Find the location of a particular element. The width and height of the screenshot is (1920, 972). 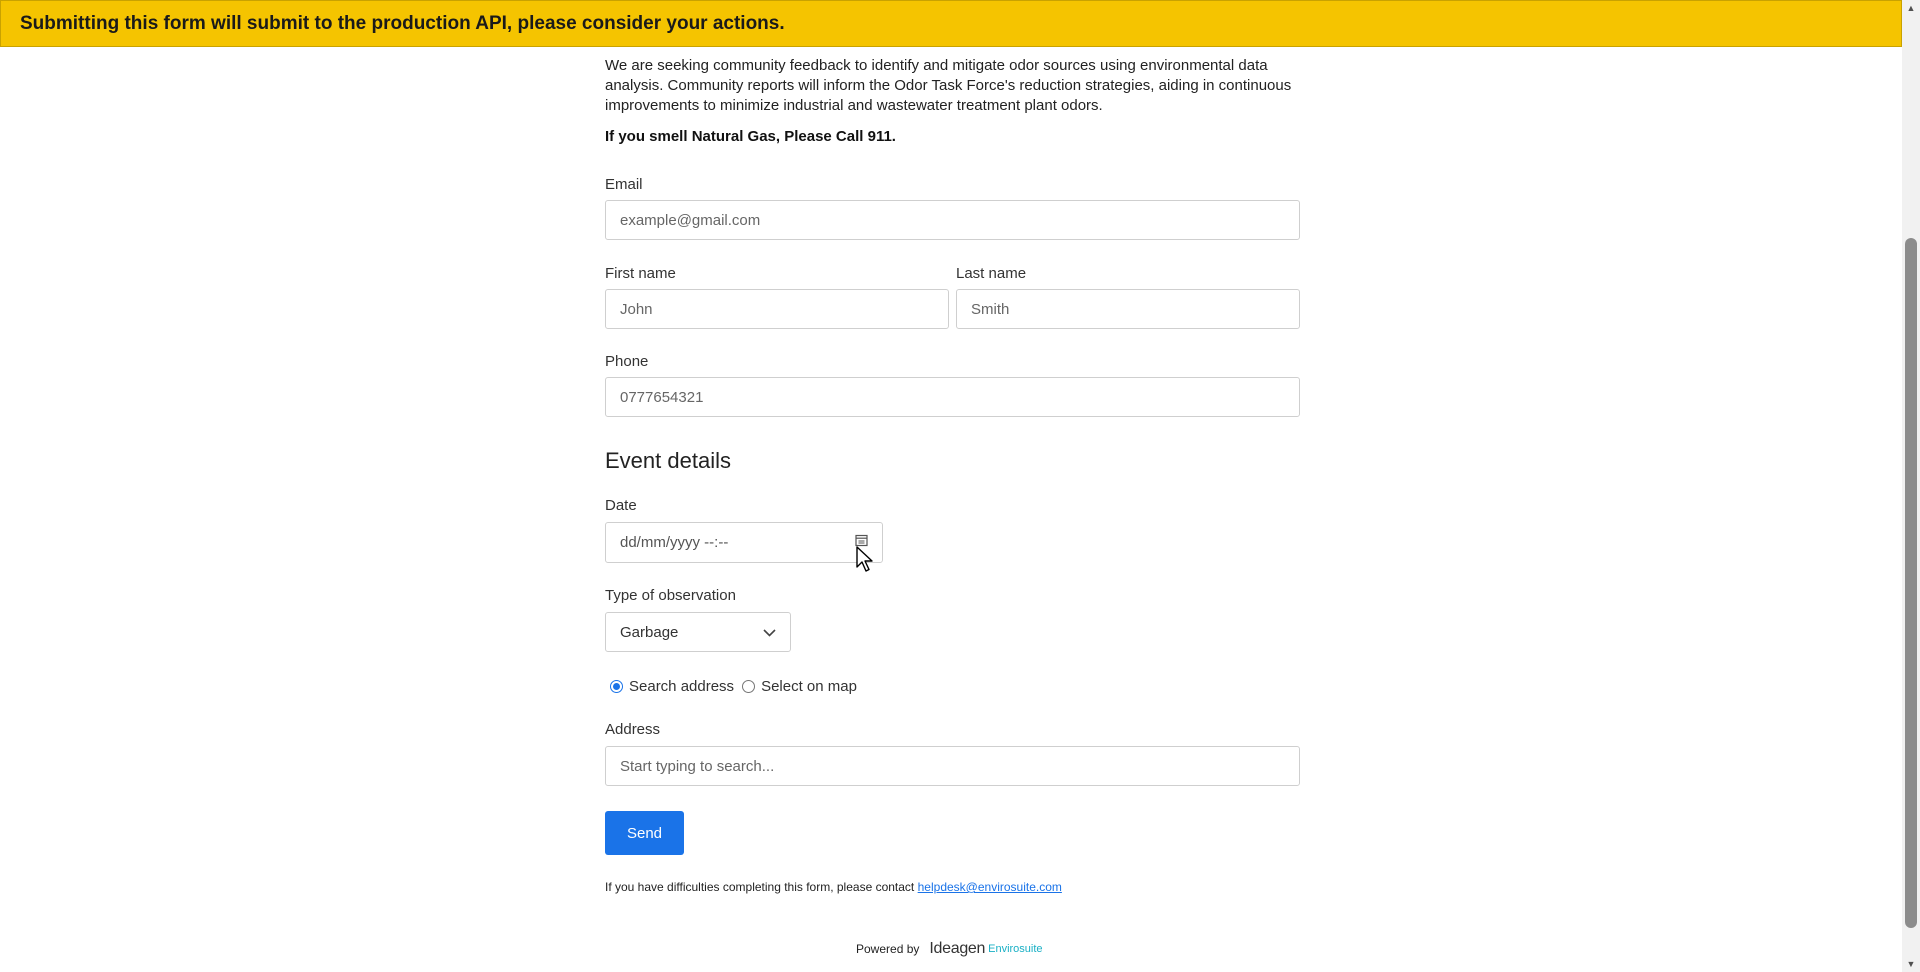

select-on-map-radio is located at coordinates (749, 686).